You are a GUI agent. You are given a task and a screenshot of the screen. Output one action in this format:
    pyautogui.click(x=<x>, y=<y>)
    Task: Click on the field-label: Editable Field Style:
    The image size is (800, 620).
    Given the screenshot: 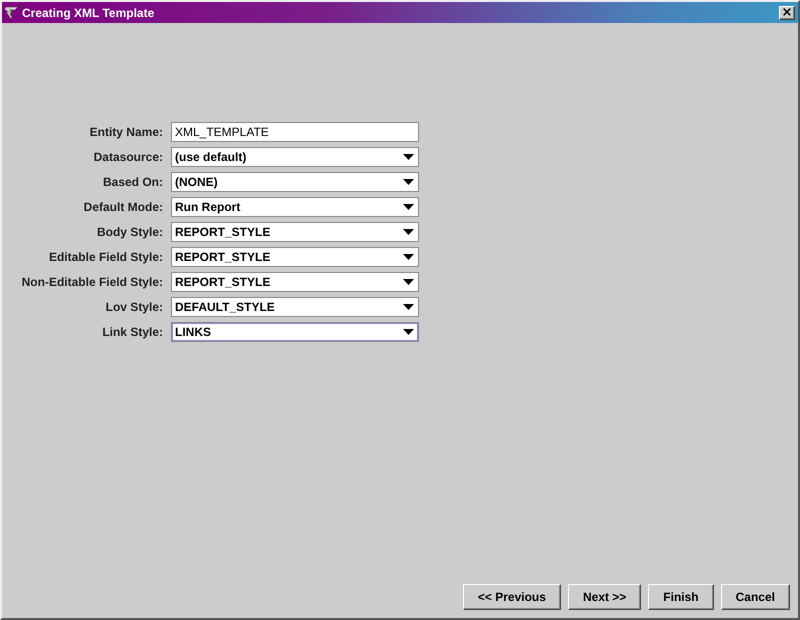 What is the action you would take?
    pyautogui.click(x=105, y=257)
    